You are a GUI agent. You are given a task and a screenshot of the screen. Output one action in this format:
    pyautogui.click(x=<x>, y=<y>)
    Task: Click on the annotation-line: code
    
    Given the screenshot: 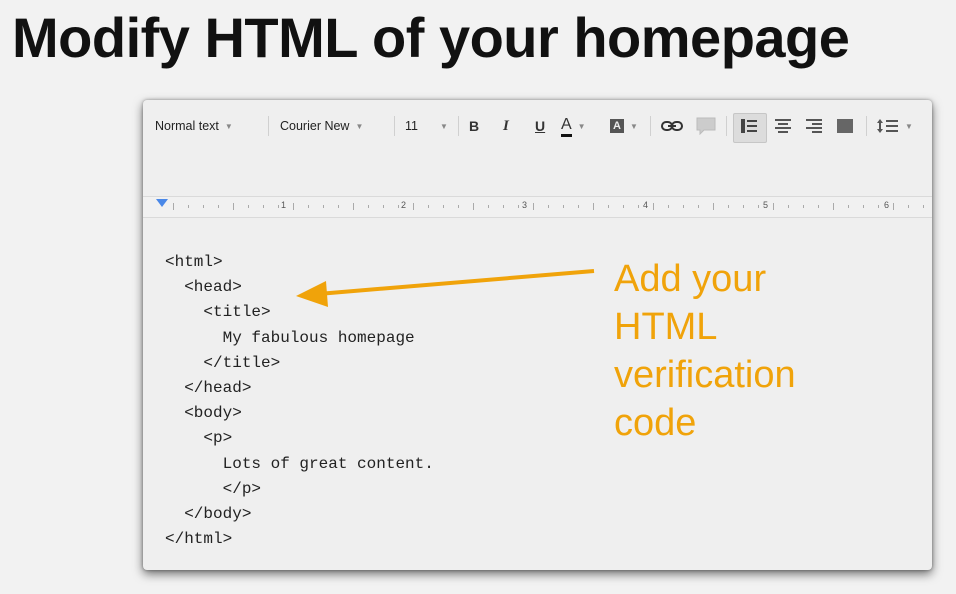 What is the action you would take?
    pyautogui.click(x=655, y=423)
    